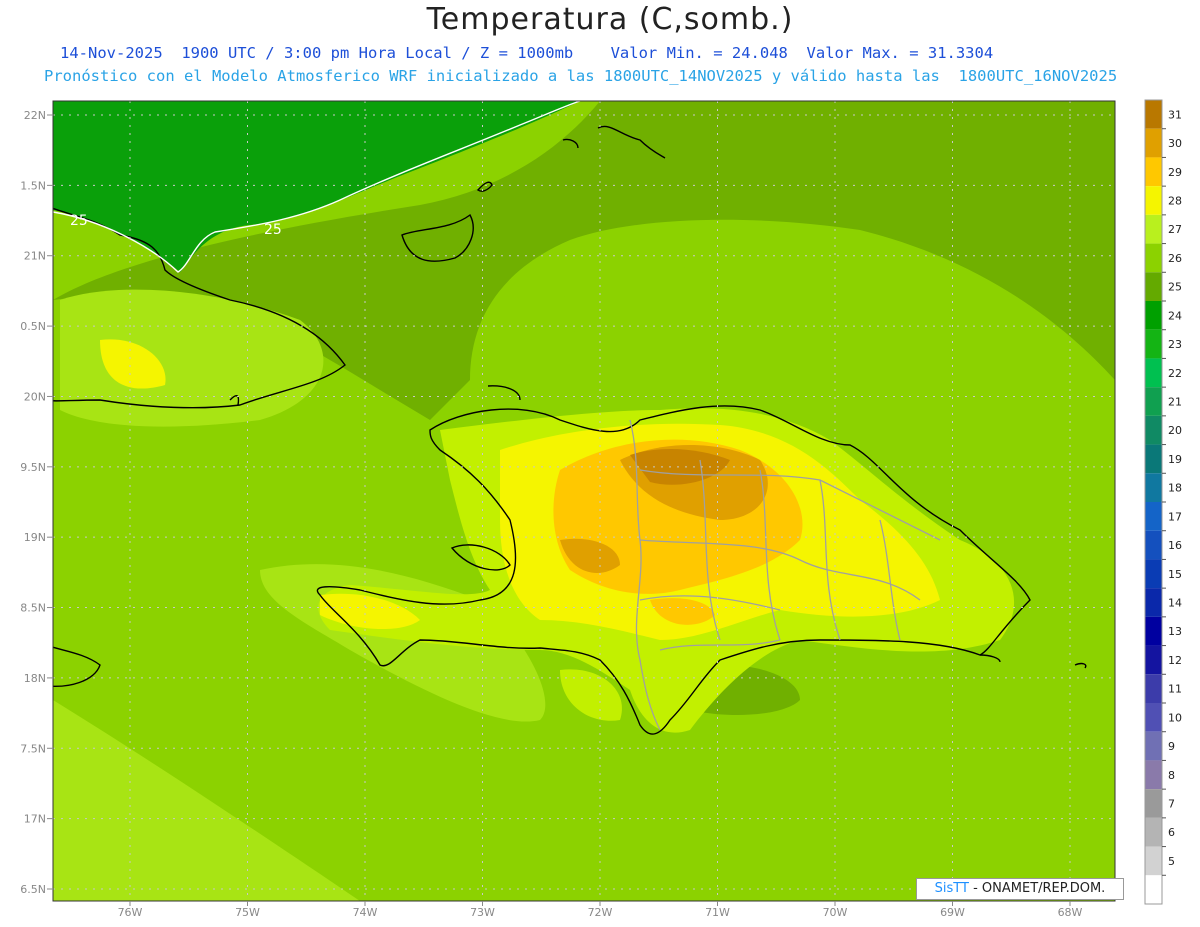  What do you see at coordinates (1175, 430) in the screenshot?
I see `colorbar-label: 20` at bounding box center [1175, 430].